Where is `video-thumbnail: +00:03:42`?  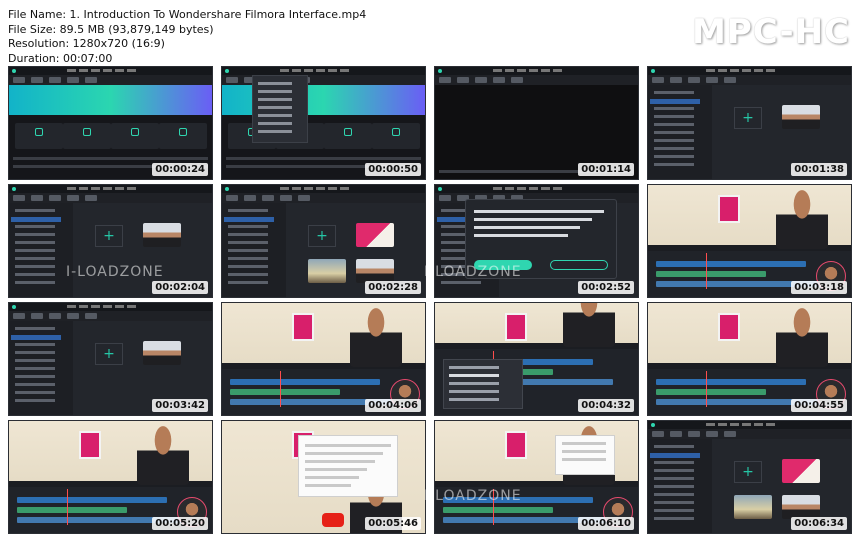
video-thumbnail: +00:03:42 is located at coordinates (110, 359).